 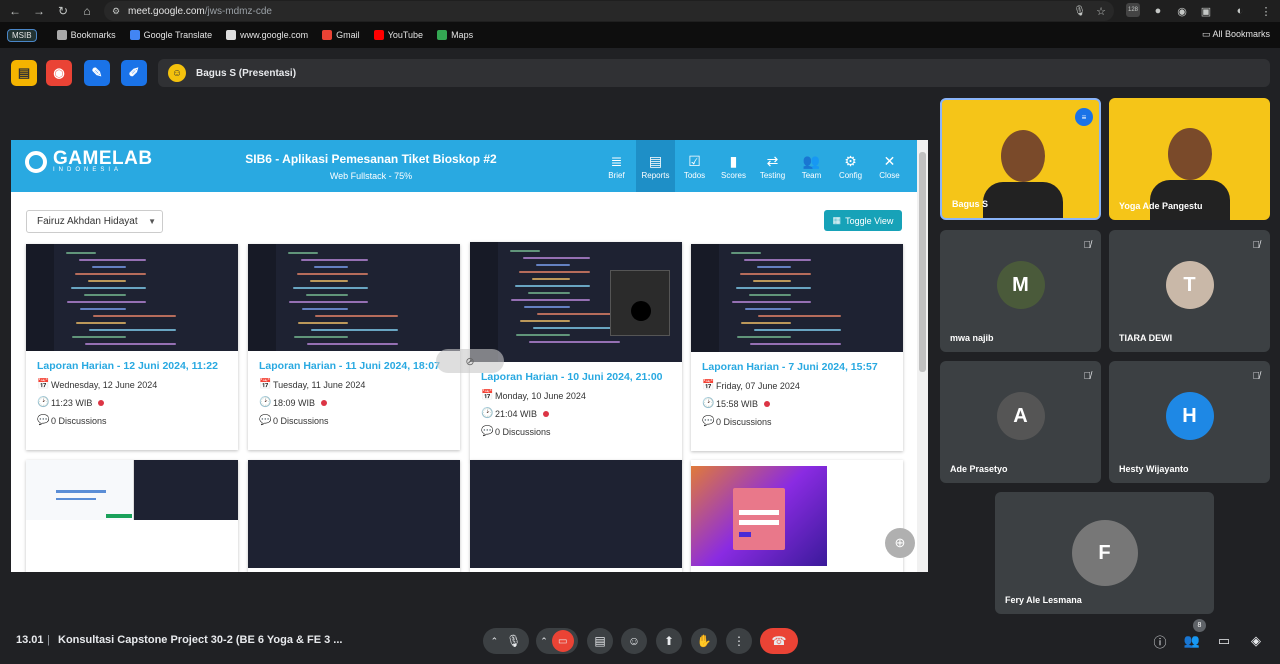 What do you see at coordinates (811, 166) in the screenshot?
I see `menu-item-team: 👥 Team` at bounding box center [811, 166].